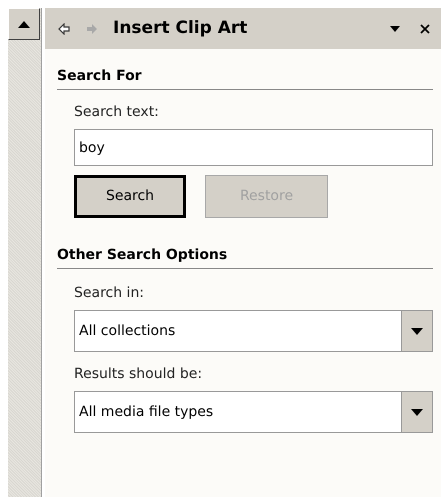  Describe the element at coordinates (253, 331) in the screenshot. I see `dropdown: All collections` at that location.